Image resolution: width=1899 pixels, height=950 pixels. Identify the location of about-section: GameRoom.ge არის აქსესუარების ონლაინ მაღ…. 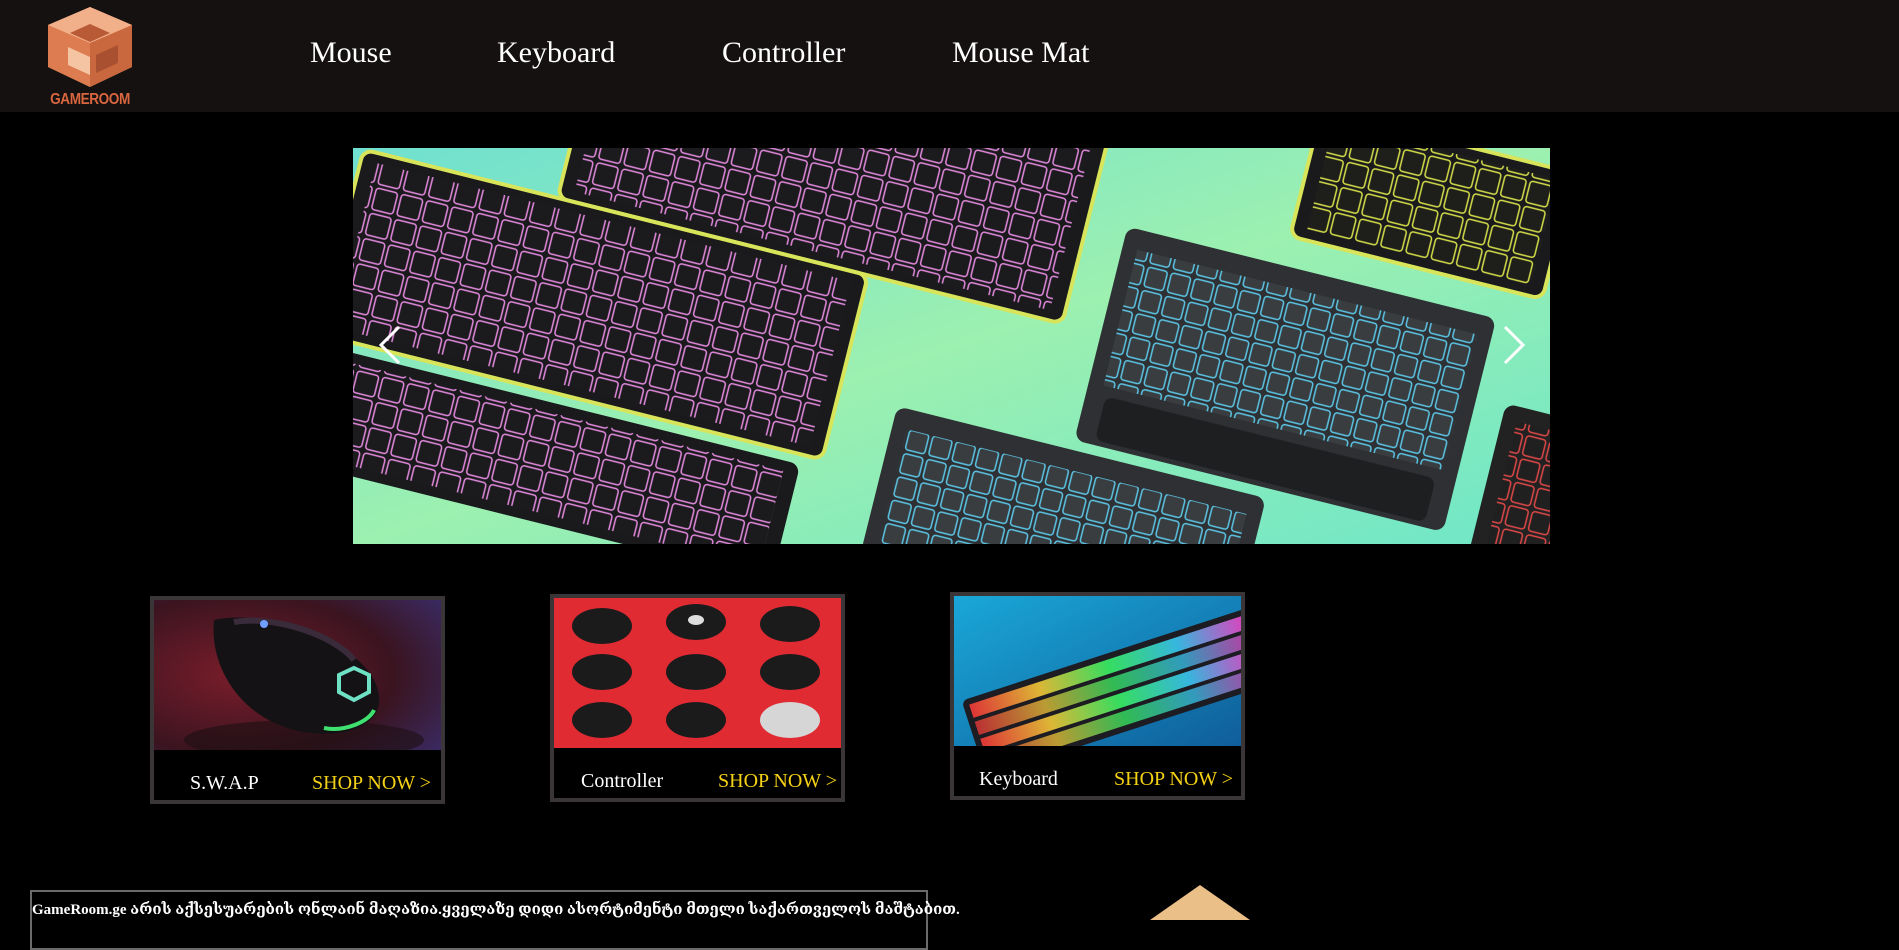
(495, 920).